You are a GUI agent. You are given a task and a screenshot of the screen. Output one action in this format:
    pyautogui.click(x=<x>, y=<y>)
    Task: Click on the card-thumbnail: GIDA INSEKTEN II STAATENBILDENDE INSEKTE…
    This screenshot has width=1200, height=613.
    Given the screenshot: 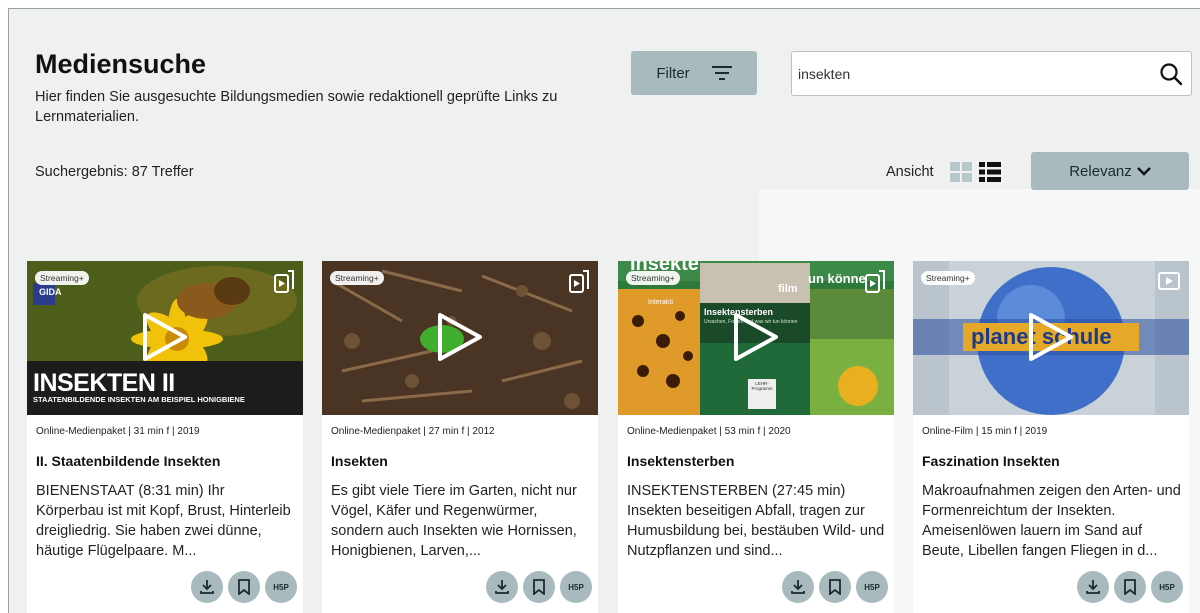 What is the action you would take?
    pyautogui.click(x=165, y=338)
    